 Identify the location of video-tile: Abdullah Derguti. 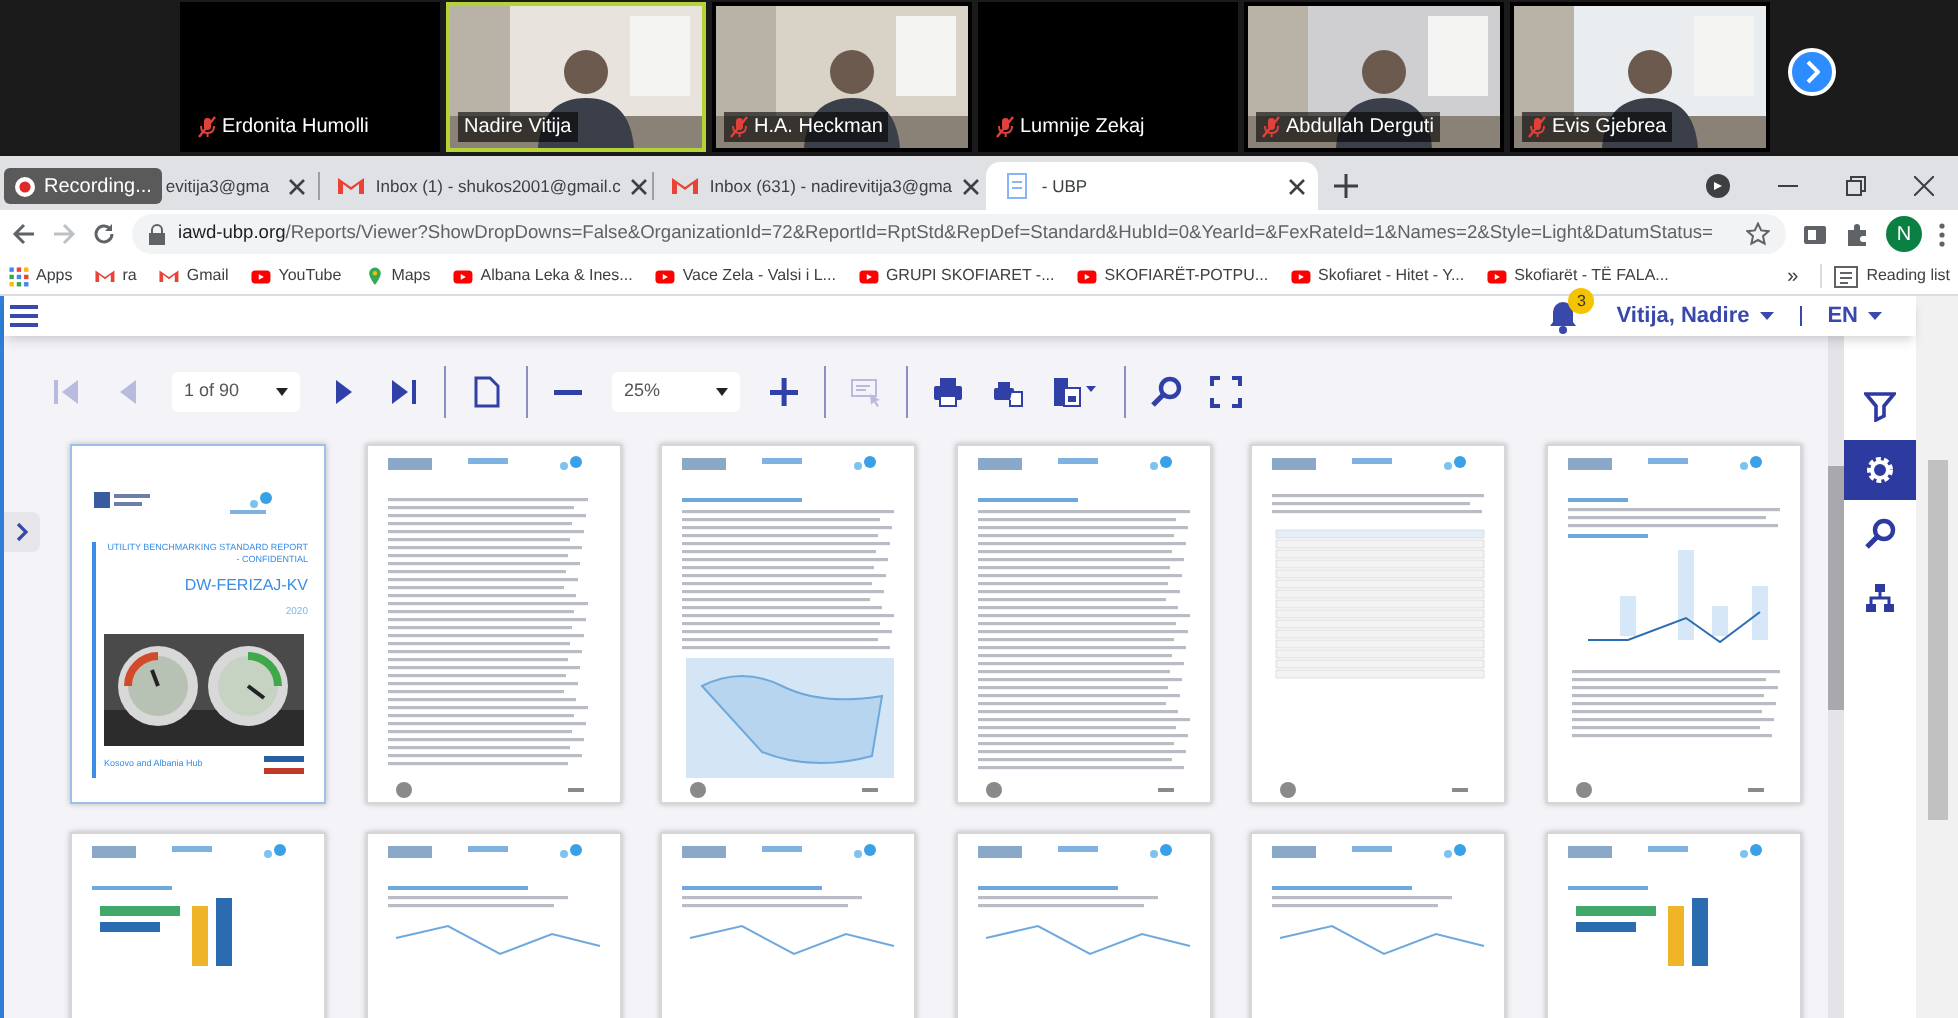
(1374, 77).